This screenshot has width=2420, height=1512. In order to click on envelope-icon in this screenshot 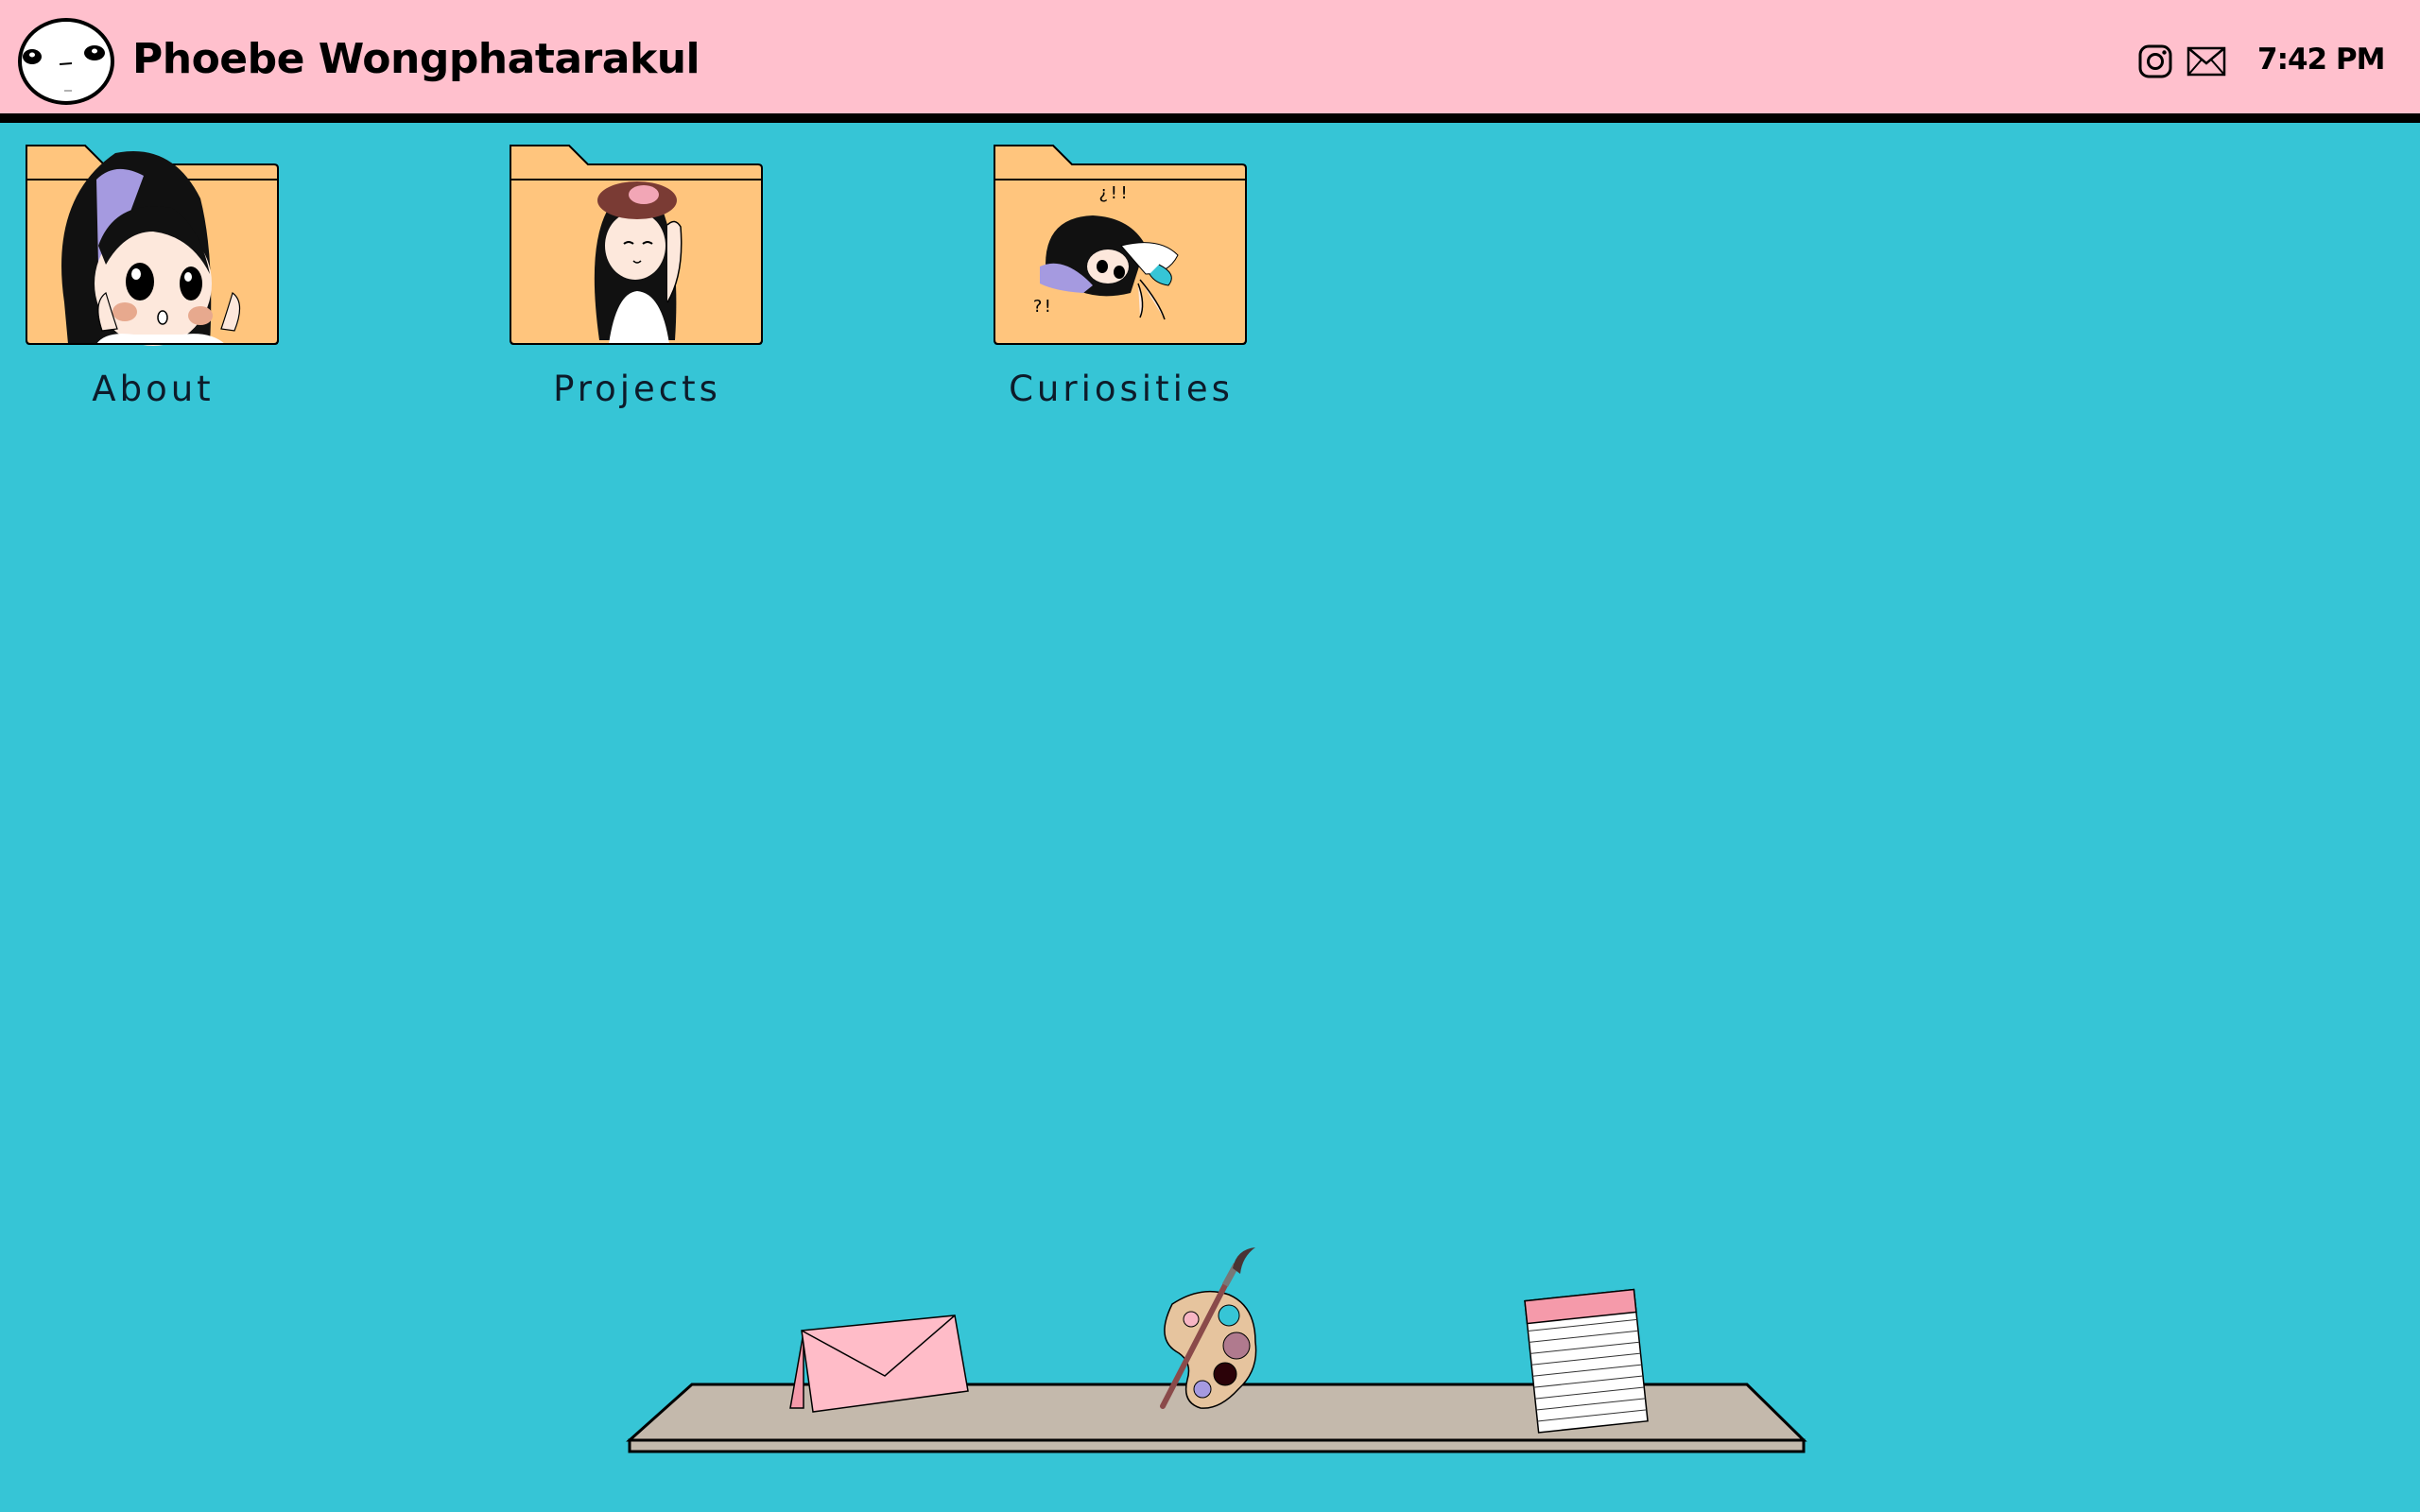, I will do `click(879, 1366)`.